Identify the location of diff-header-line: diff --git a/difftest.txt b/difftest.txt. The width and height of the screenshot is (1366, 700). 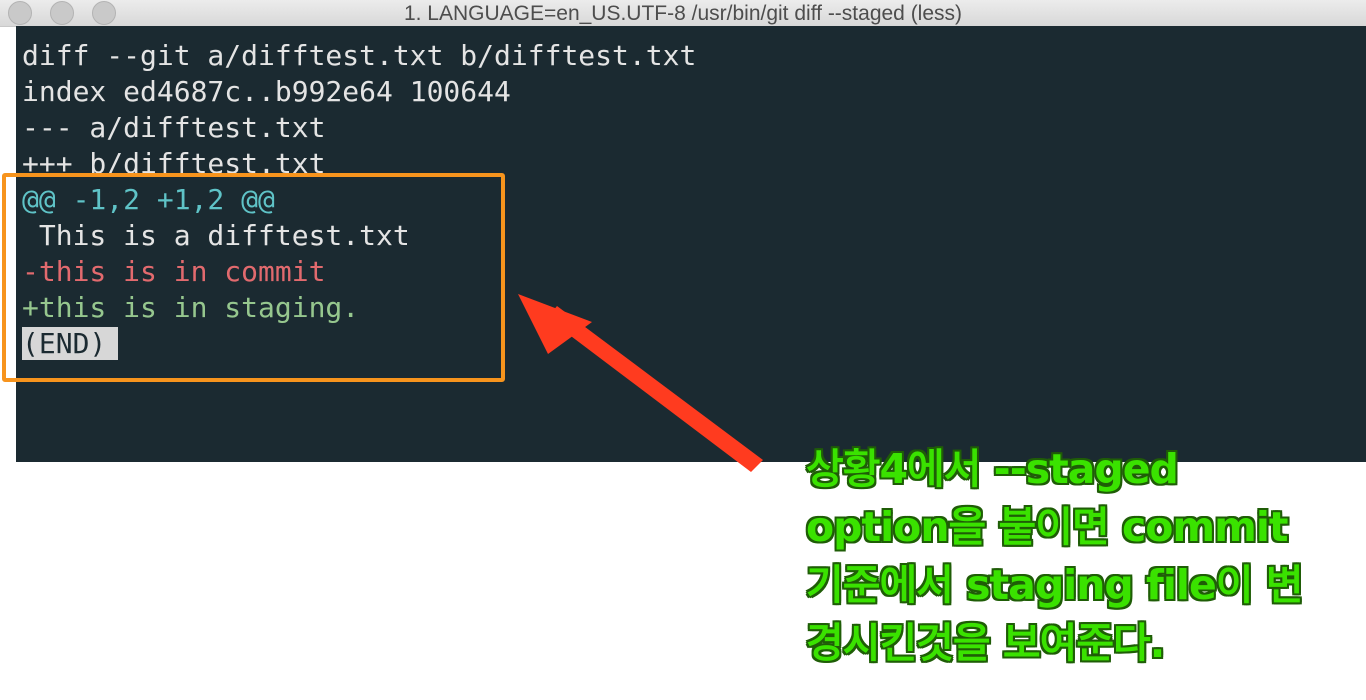
(359, 55).